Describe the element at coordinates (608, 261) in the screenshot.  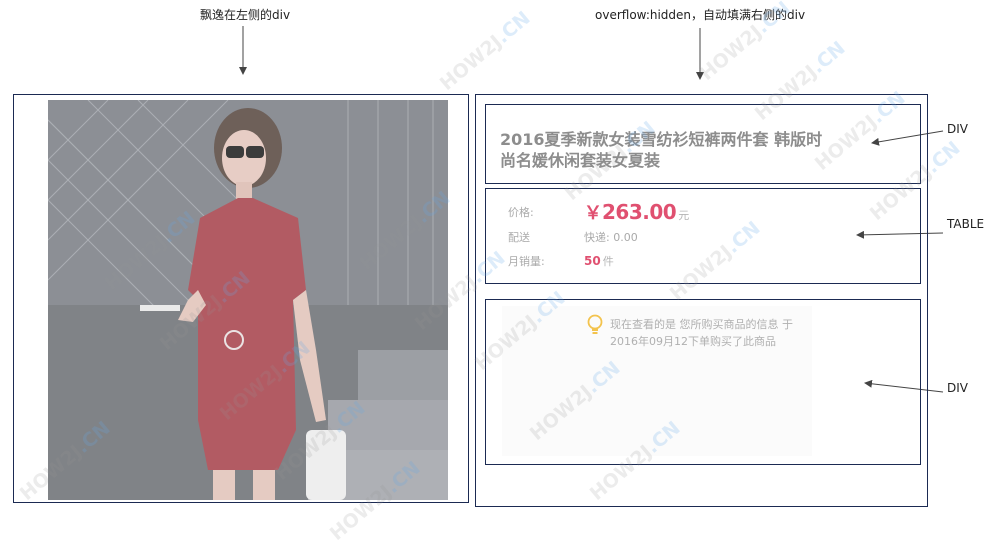
I see `sales-unit: 件` at that location.